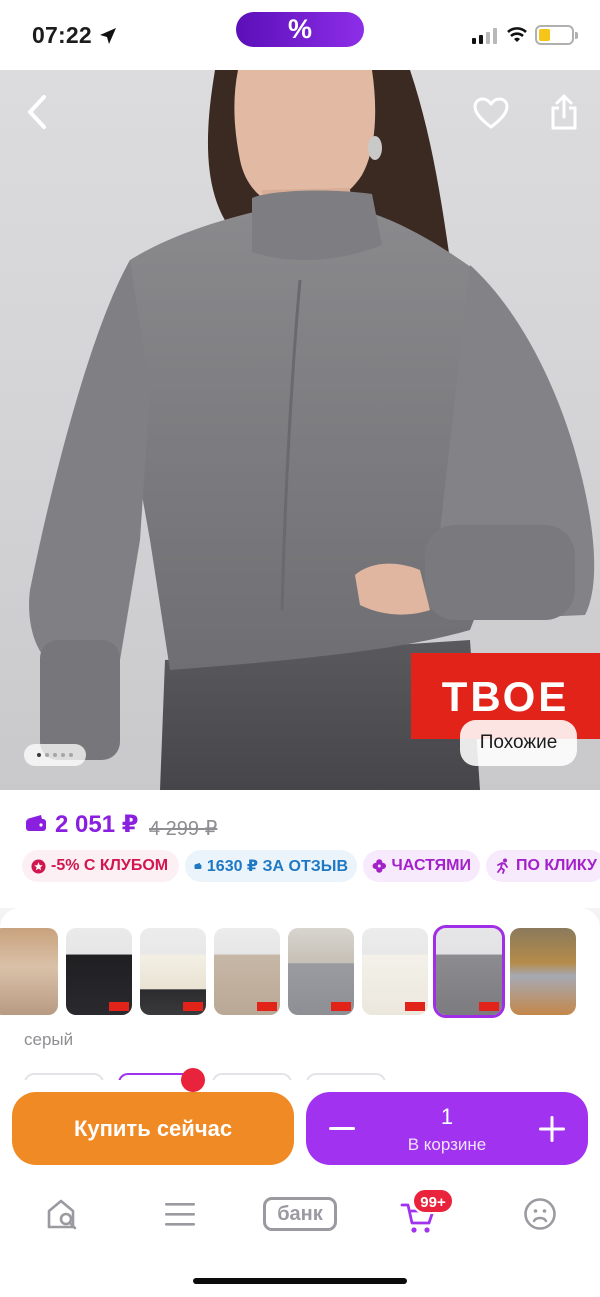  I want to click on tab-home, so click(62, 1214).